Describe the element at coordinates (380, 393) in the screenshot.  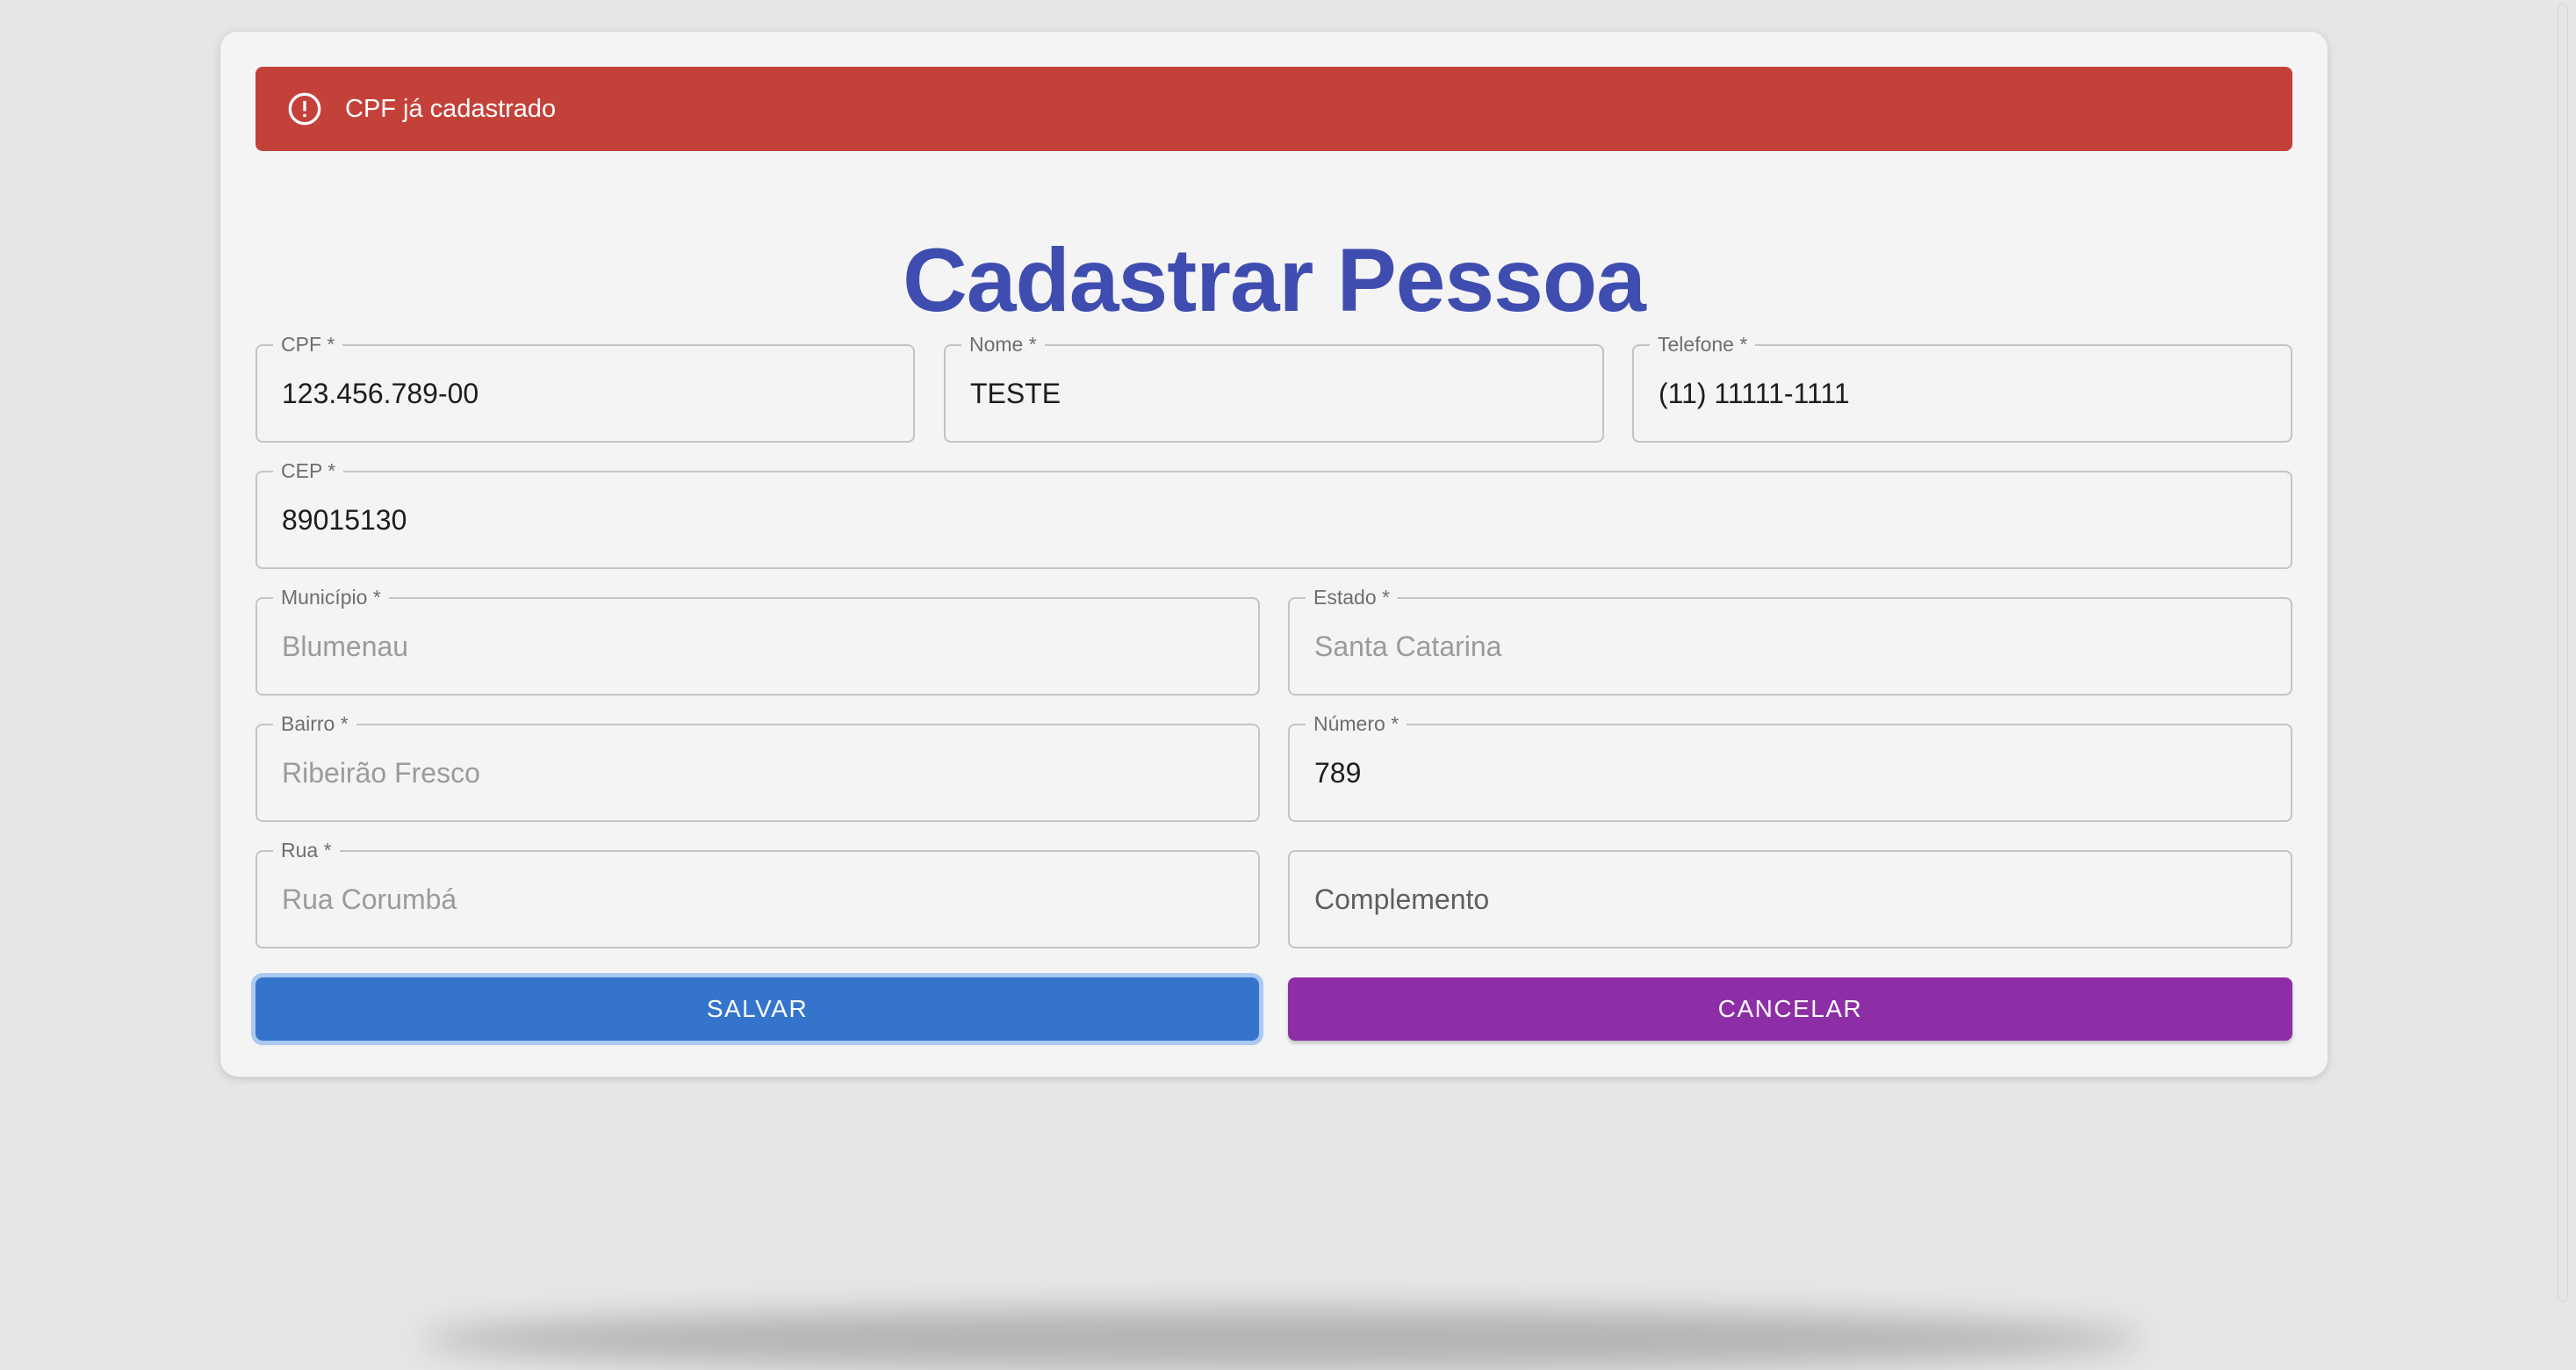
I see `cpf-value: 123.456.789-00` at that location.